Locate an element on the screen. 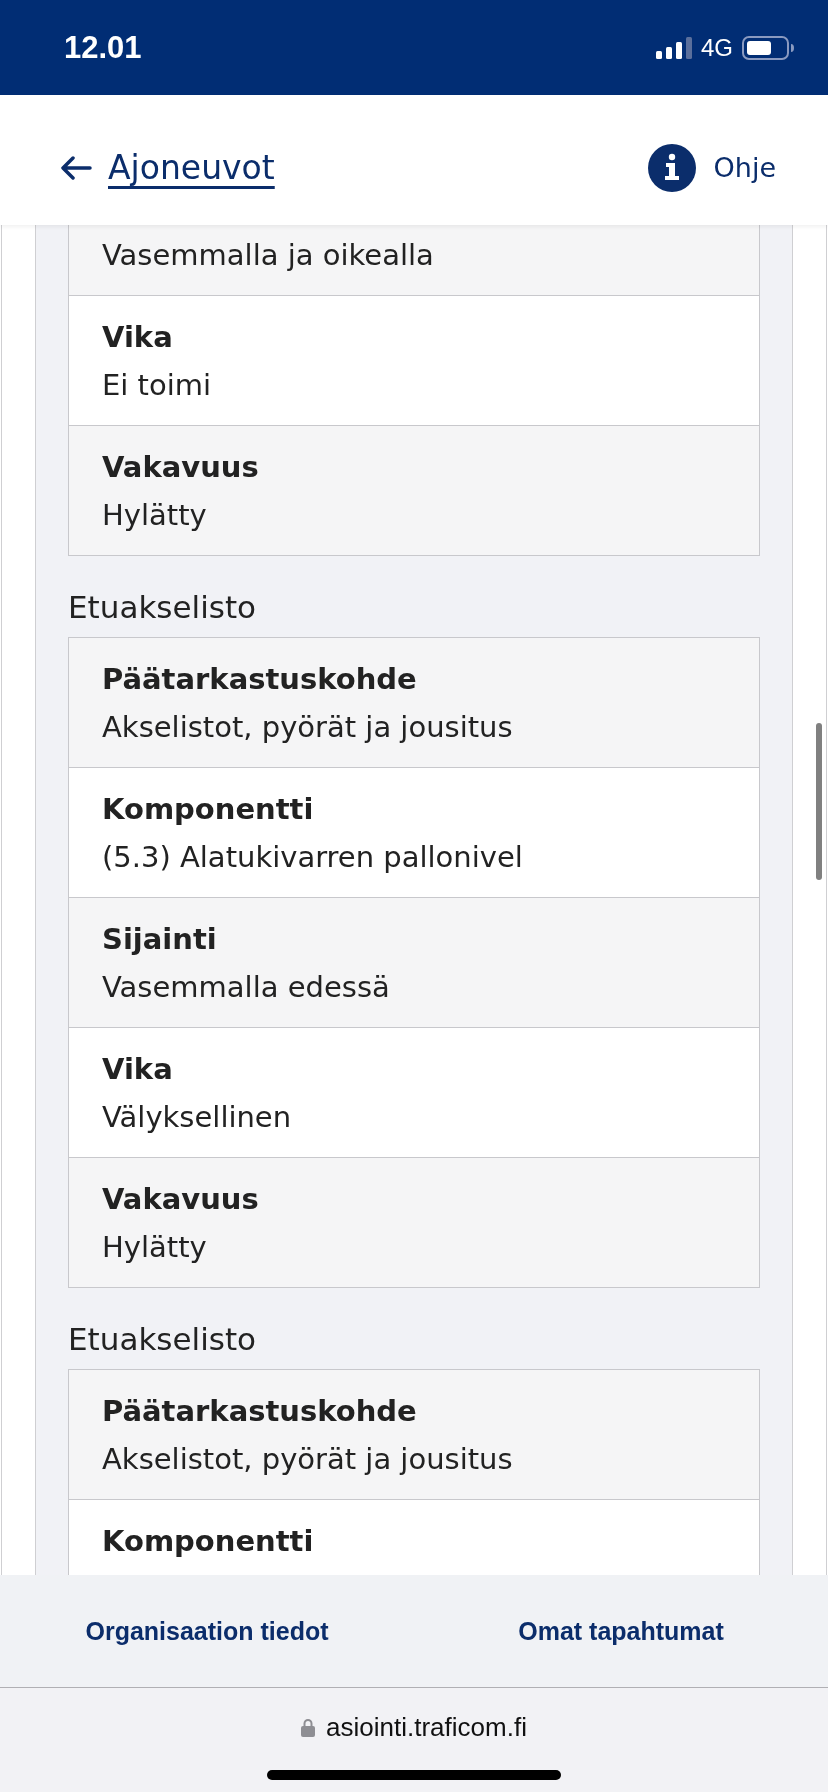 This screenshot has width=828, height=1792. arrow-left-icon is located at coordinates (76, 168).